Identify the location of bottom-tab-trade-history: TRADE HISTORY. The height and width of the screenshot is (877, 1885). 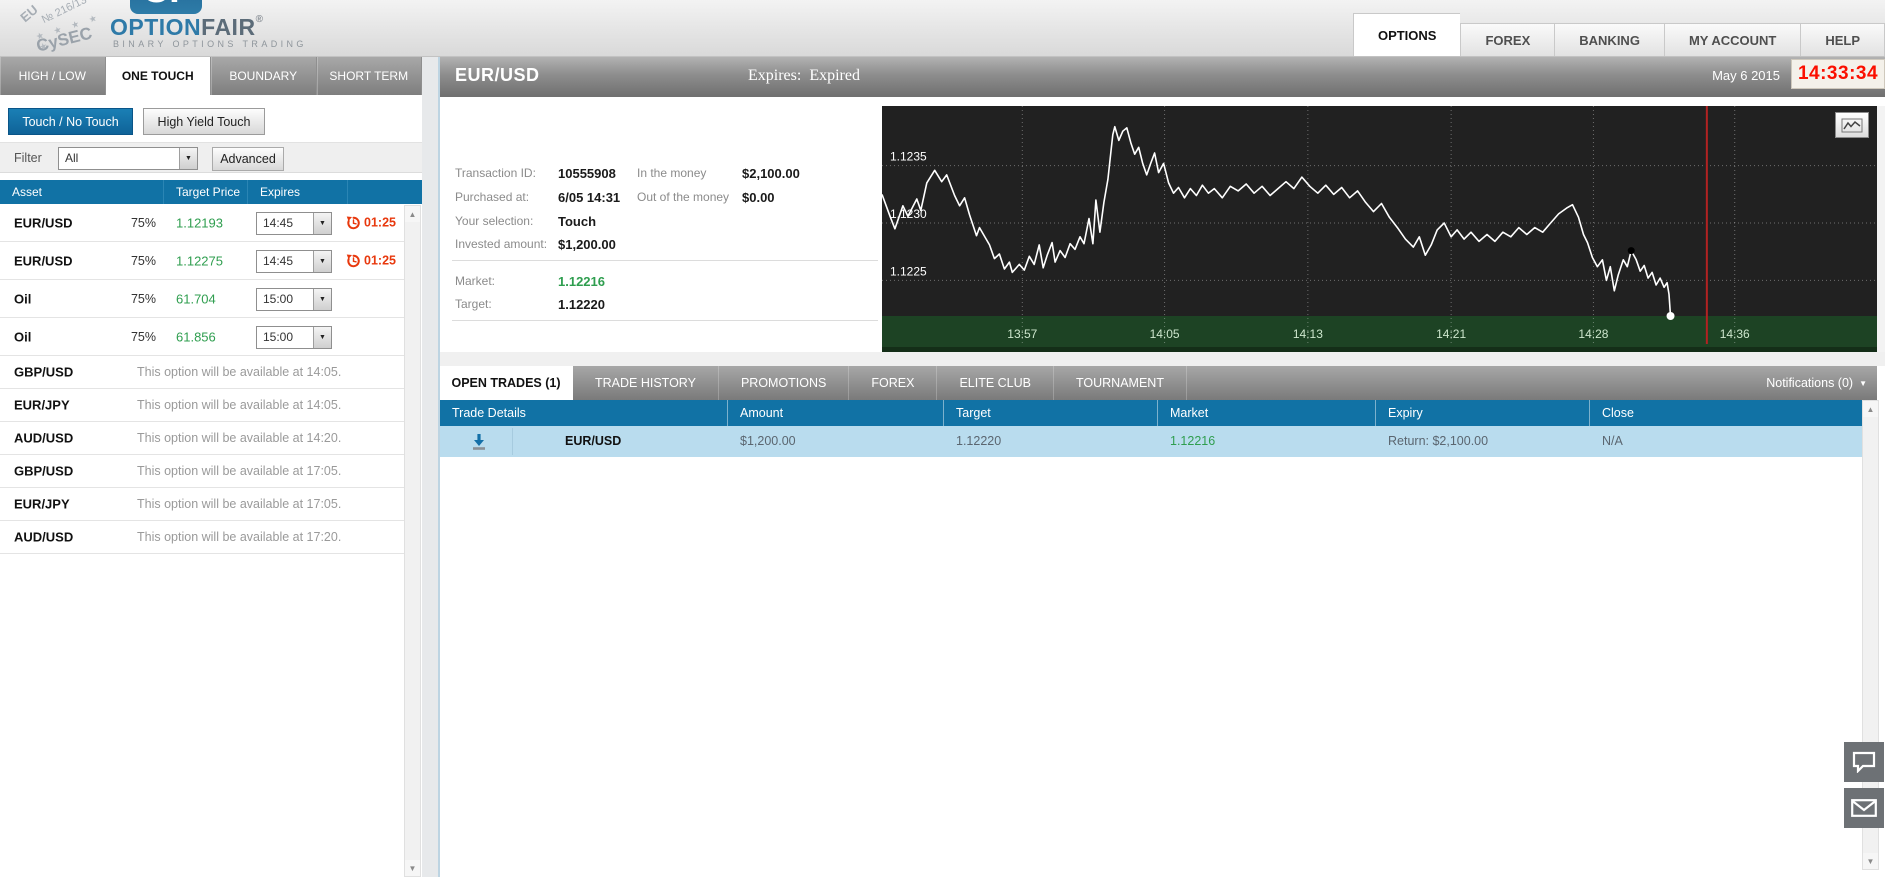
(646, 383).